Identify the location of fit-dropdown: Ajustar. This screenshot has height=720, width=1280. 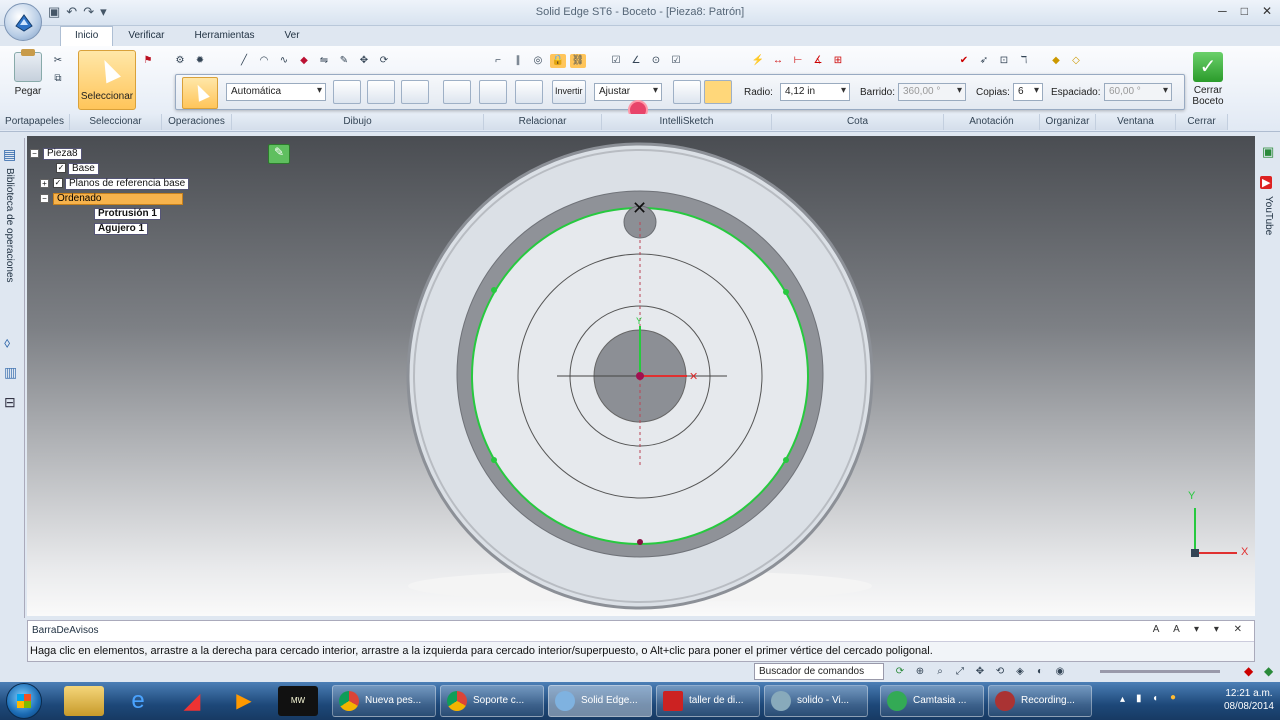
(628, 92).